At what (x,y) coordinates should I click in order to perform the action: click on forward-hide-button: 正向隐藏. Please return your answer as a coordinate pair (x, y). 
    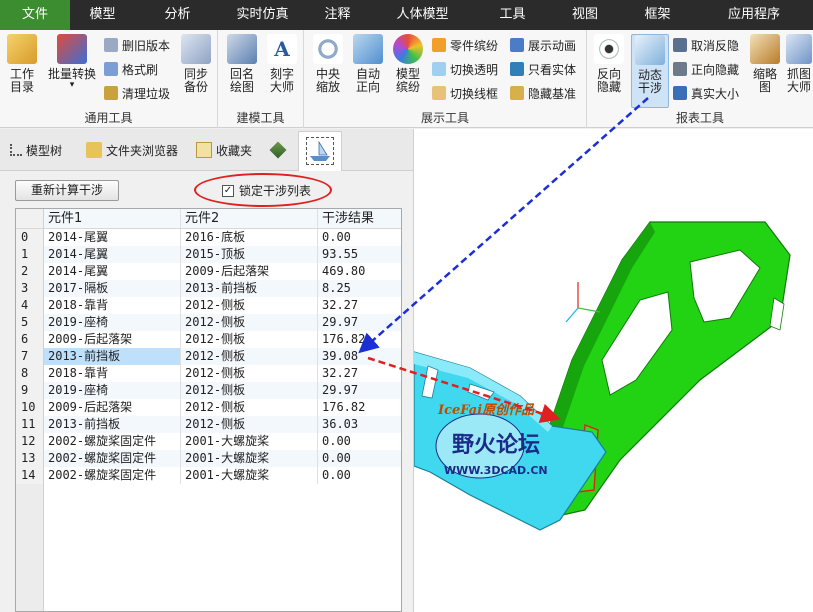
    Looking at the image, I should click on (706, 69).